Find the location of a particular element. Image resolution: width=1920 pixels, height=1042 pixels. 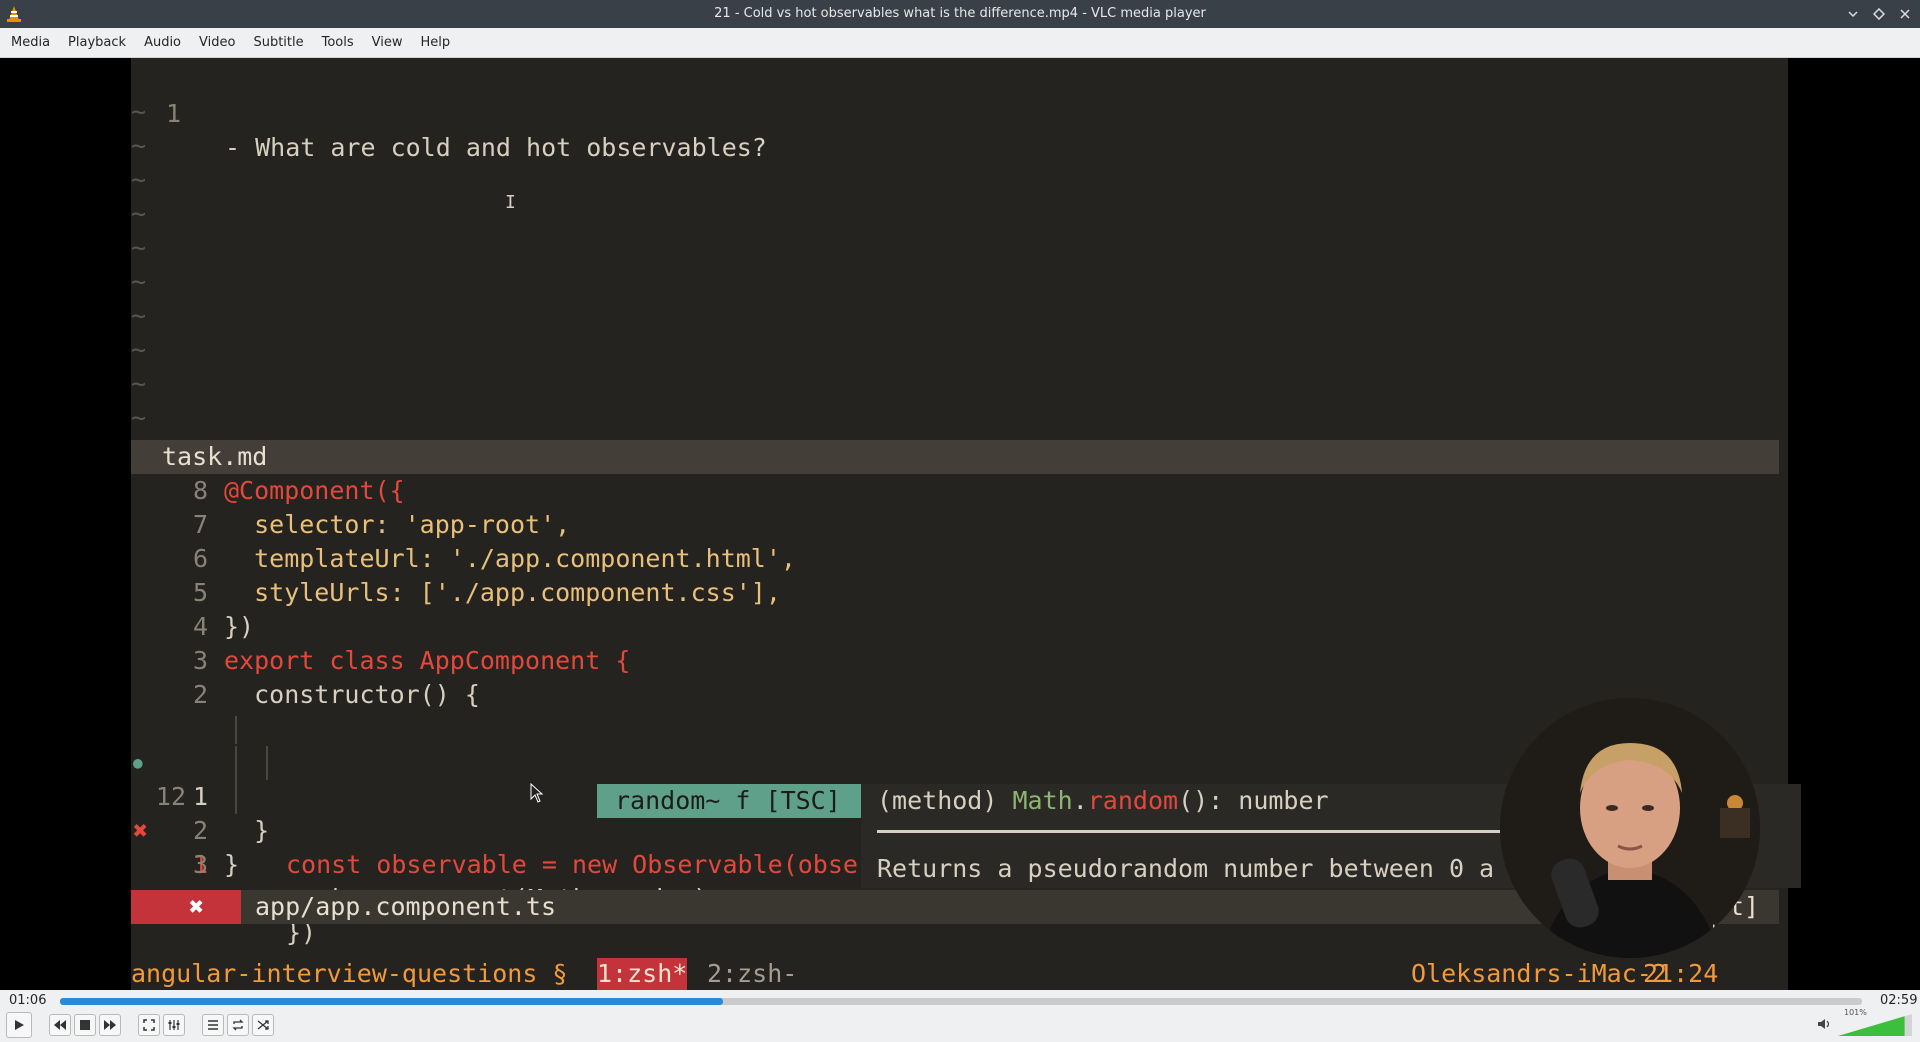

presenter-image is located at coordinates (1630, 828).